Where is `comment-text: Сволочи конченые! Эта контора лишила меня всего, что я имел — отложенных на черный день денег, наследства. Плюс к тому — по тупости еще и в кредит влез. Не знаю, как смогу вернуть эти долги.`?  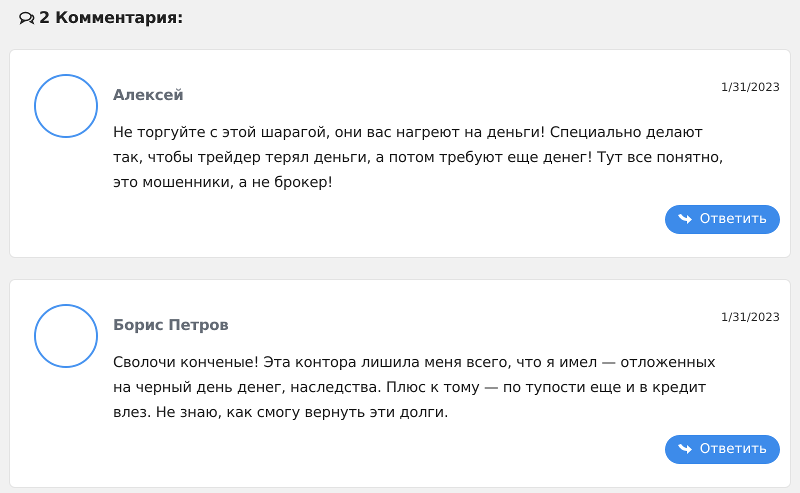
comment-text: Сволочи конченые! Эта контора лишила меня всего, что я имел — отложенных на черный день денег, наследства. Плюс к тому — по тупости еще и в кредит влез. Не знаю, как смогу вернуть эти долги. is located at coordinates (414, 387).